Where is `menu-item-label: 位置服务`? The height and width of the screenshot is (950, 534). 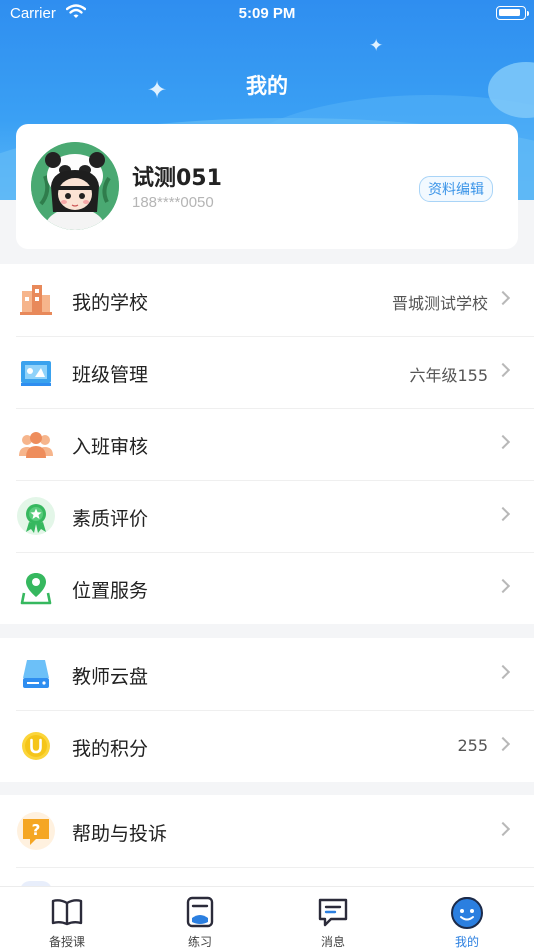
menu-item-label: 位置服务 is located at coordinates (110, 591).